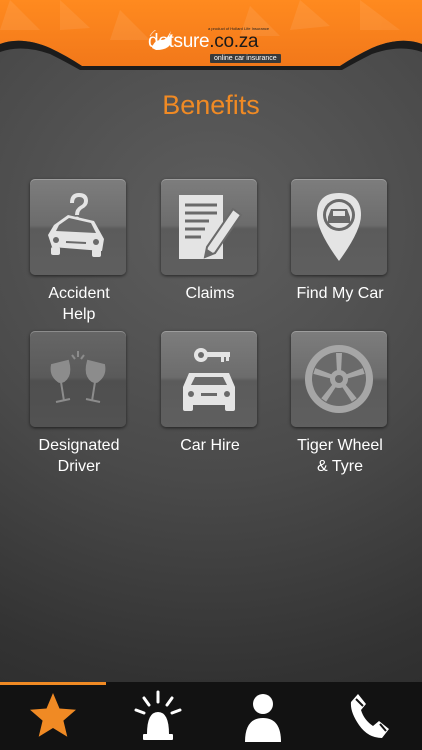  I want to click on wheel-rim-icon, so click(339, 379).